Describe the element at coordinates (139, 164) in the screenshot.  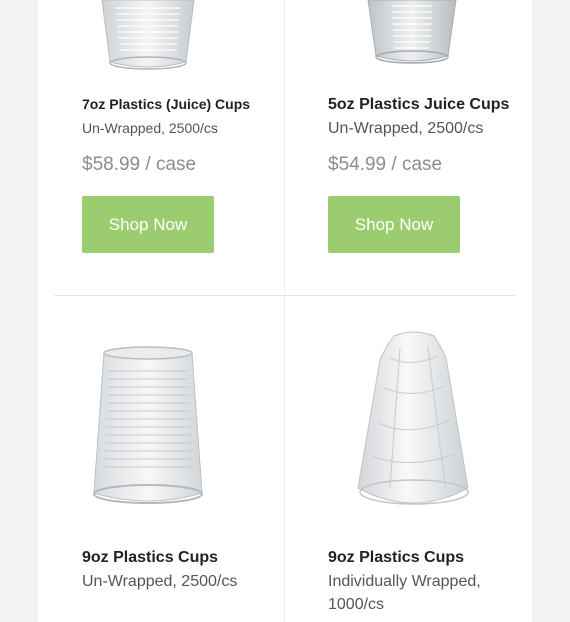
I see `product-price: $58.99 / case` at that location.